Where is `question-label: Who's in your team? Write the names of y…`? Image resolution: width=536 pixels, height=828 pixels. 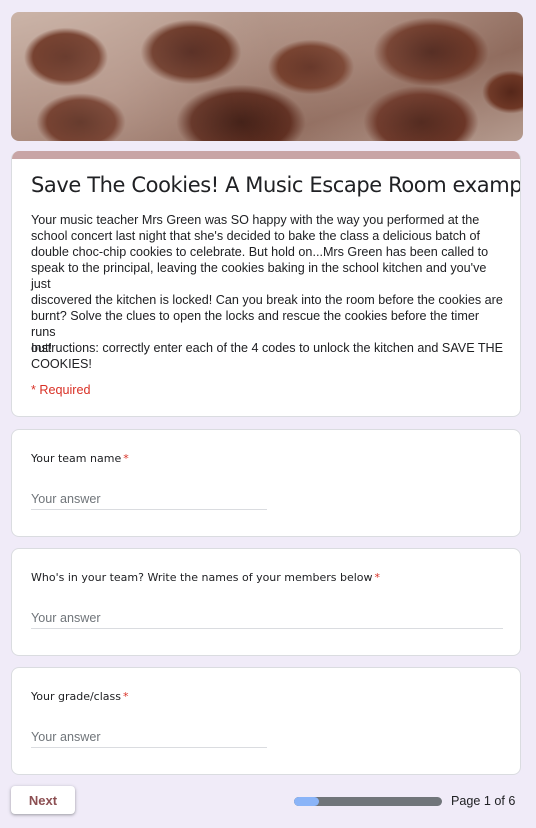
question-label: Who's in your team? Write the names of y… is located at coordinates (206, 577).